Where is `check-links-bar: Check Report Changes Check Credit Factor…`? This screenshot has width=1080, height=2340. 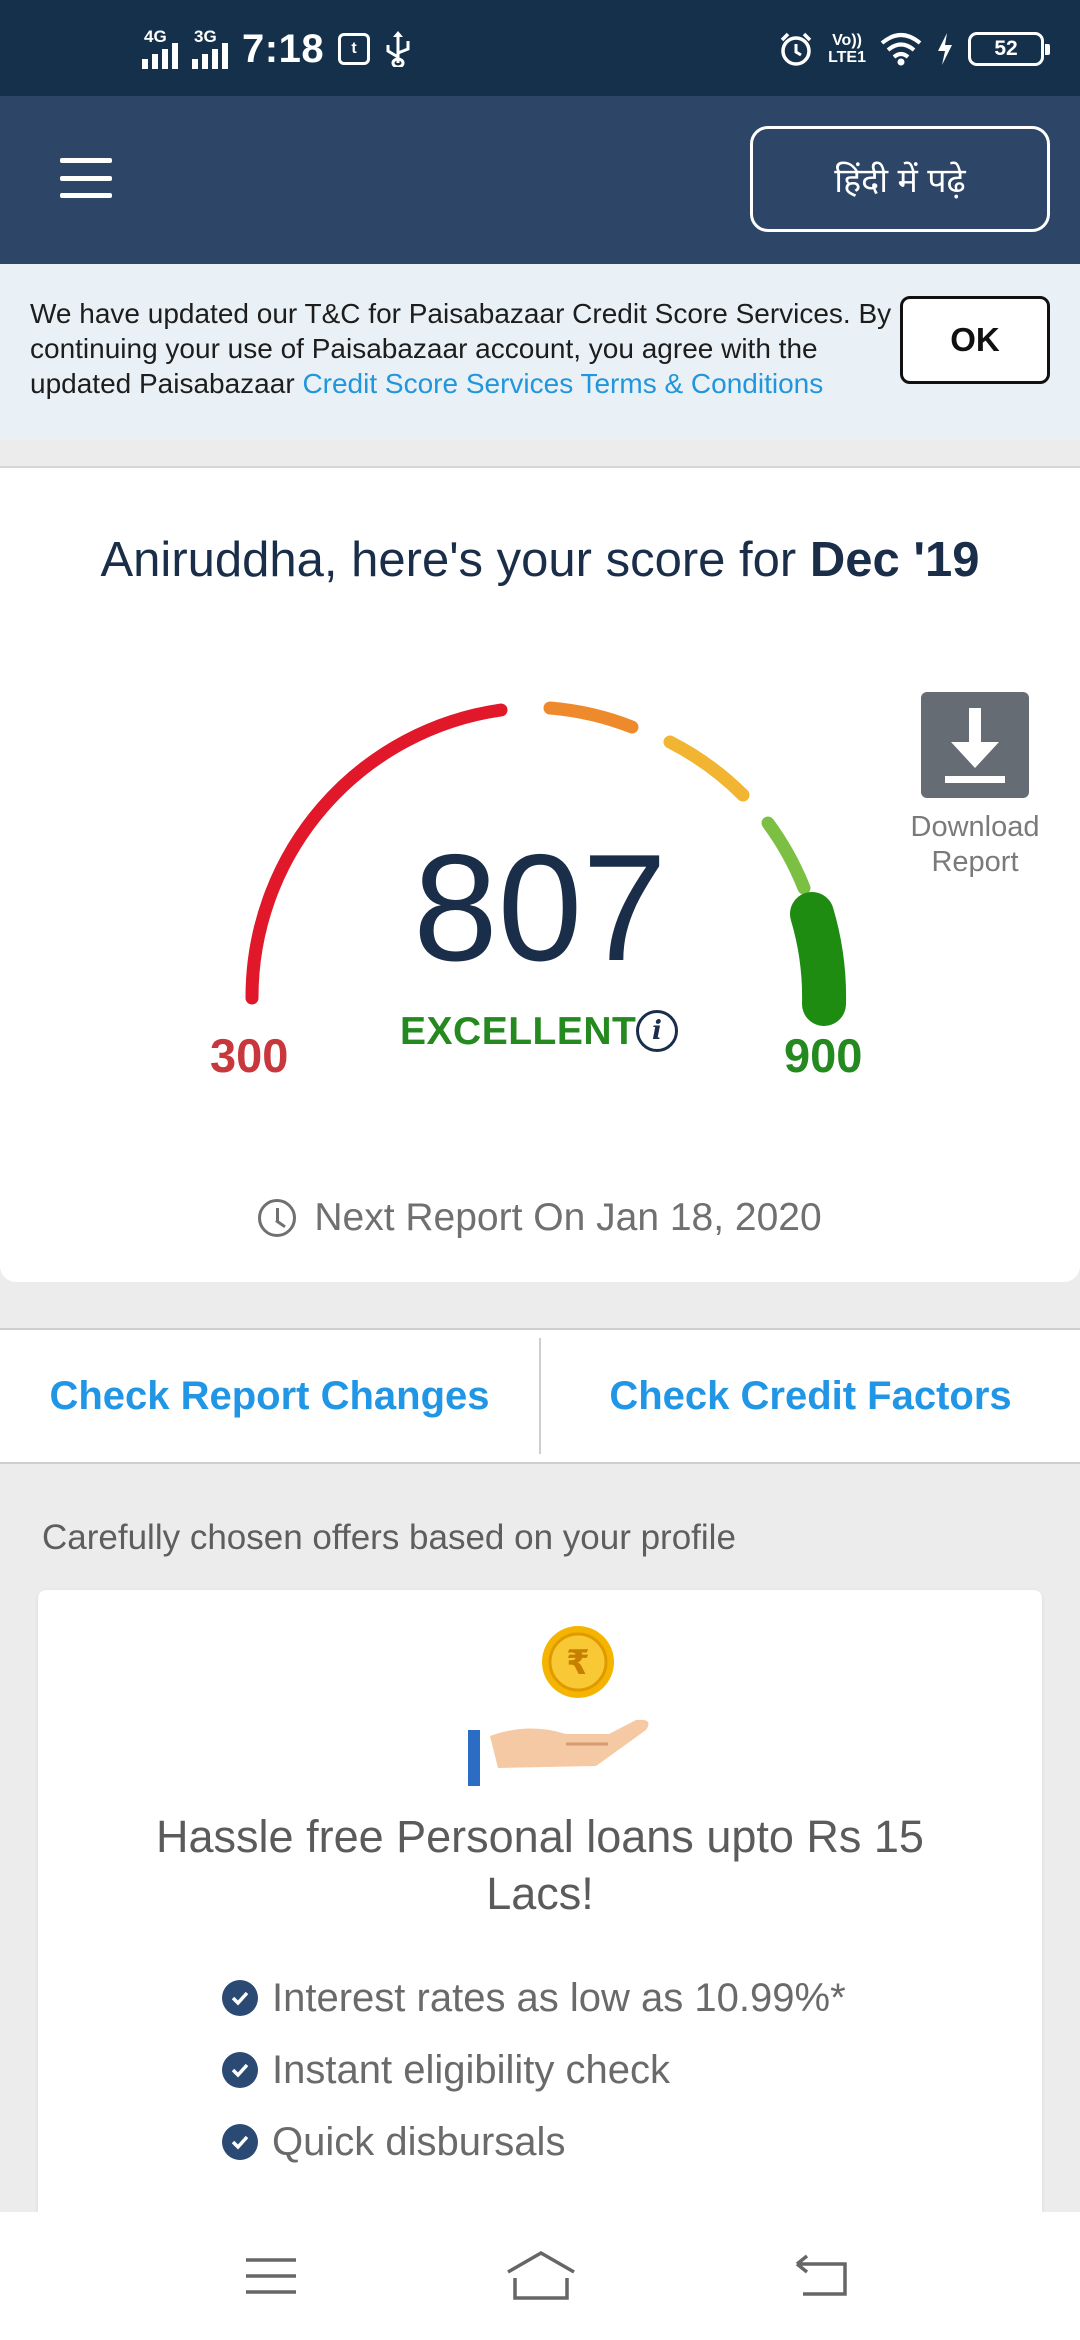 check-links-bar: Check Report Changes Check Credit Factor… is located at coordinates (540, 1396).